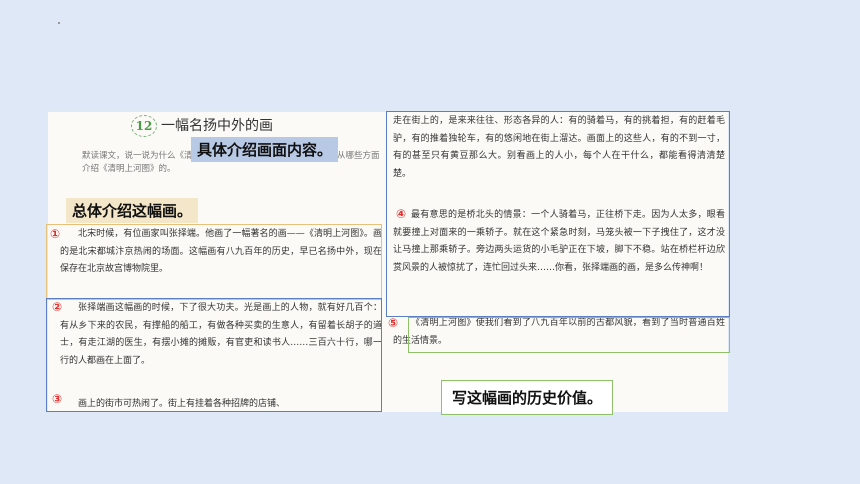 This screenshot has width=860, height=484. I want to click on label-overall: 总体介绍这幅画。, so click(132, 210).